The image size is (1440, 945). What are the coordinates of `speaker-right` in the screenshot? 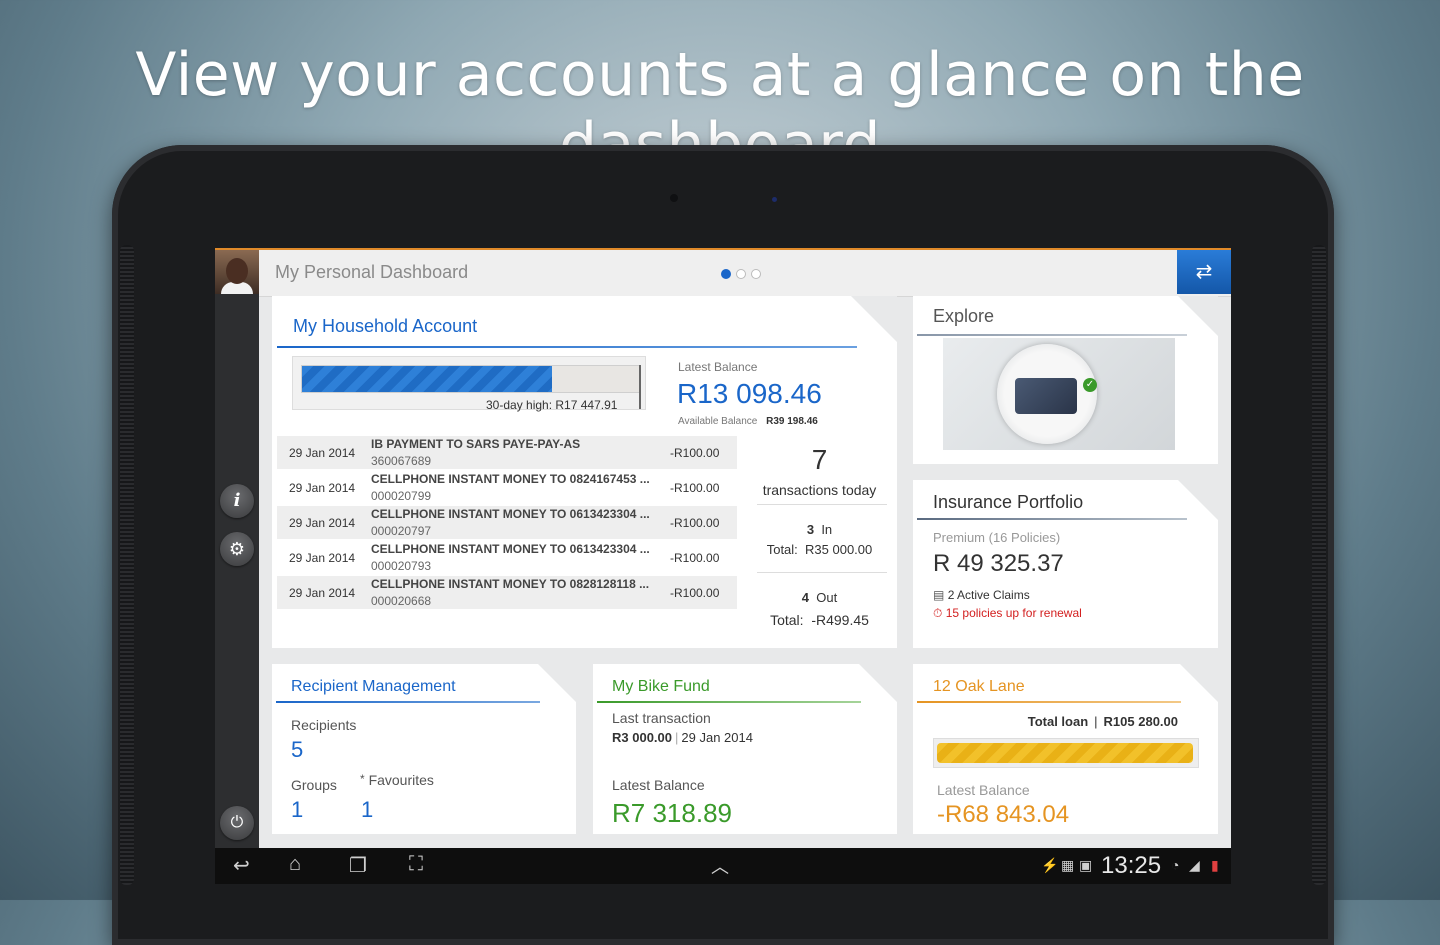 It's located at (1319, 565).